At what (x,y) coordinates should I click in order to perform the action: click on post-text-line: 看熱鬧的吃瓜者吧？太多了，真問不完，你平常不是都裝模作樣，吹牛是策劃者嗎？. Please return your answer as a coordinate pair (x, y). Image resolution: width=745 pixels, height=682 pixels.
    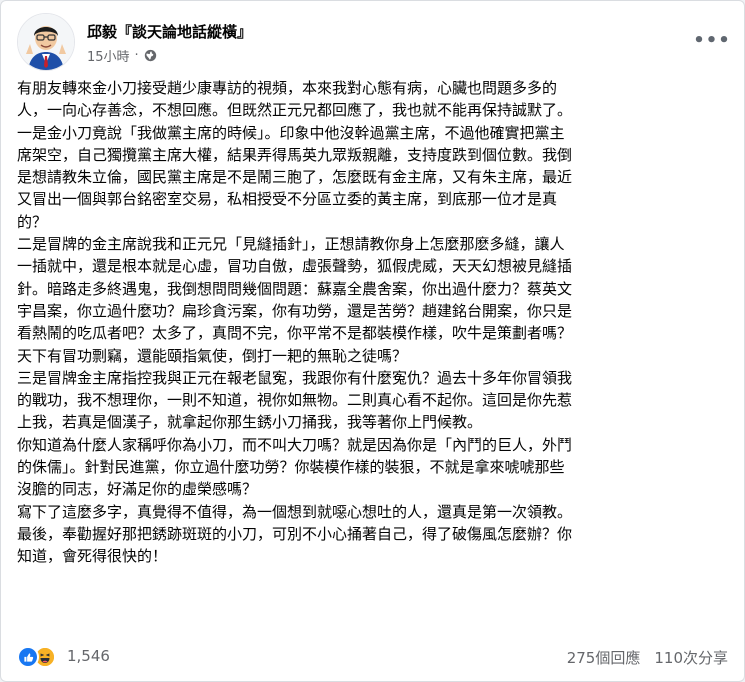
    Looking at the image, I should click on (295, 333).